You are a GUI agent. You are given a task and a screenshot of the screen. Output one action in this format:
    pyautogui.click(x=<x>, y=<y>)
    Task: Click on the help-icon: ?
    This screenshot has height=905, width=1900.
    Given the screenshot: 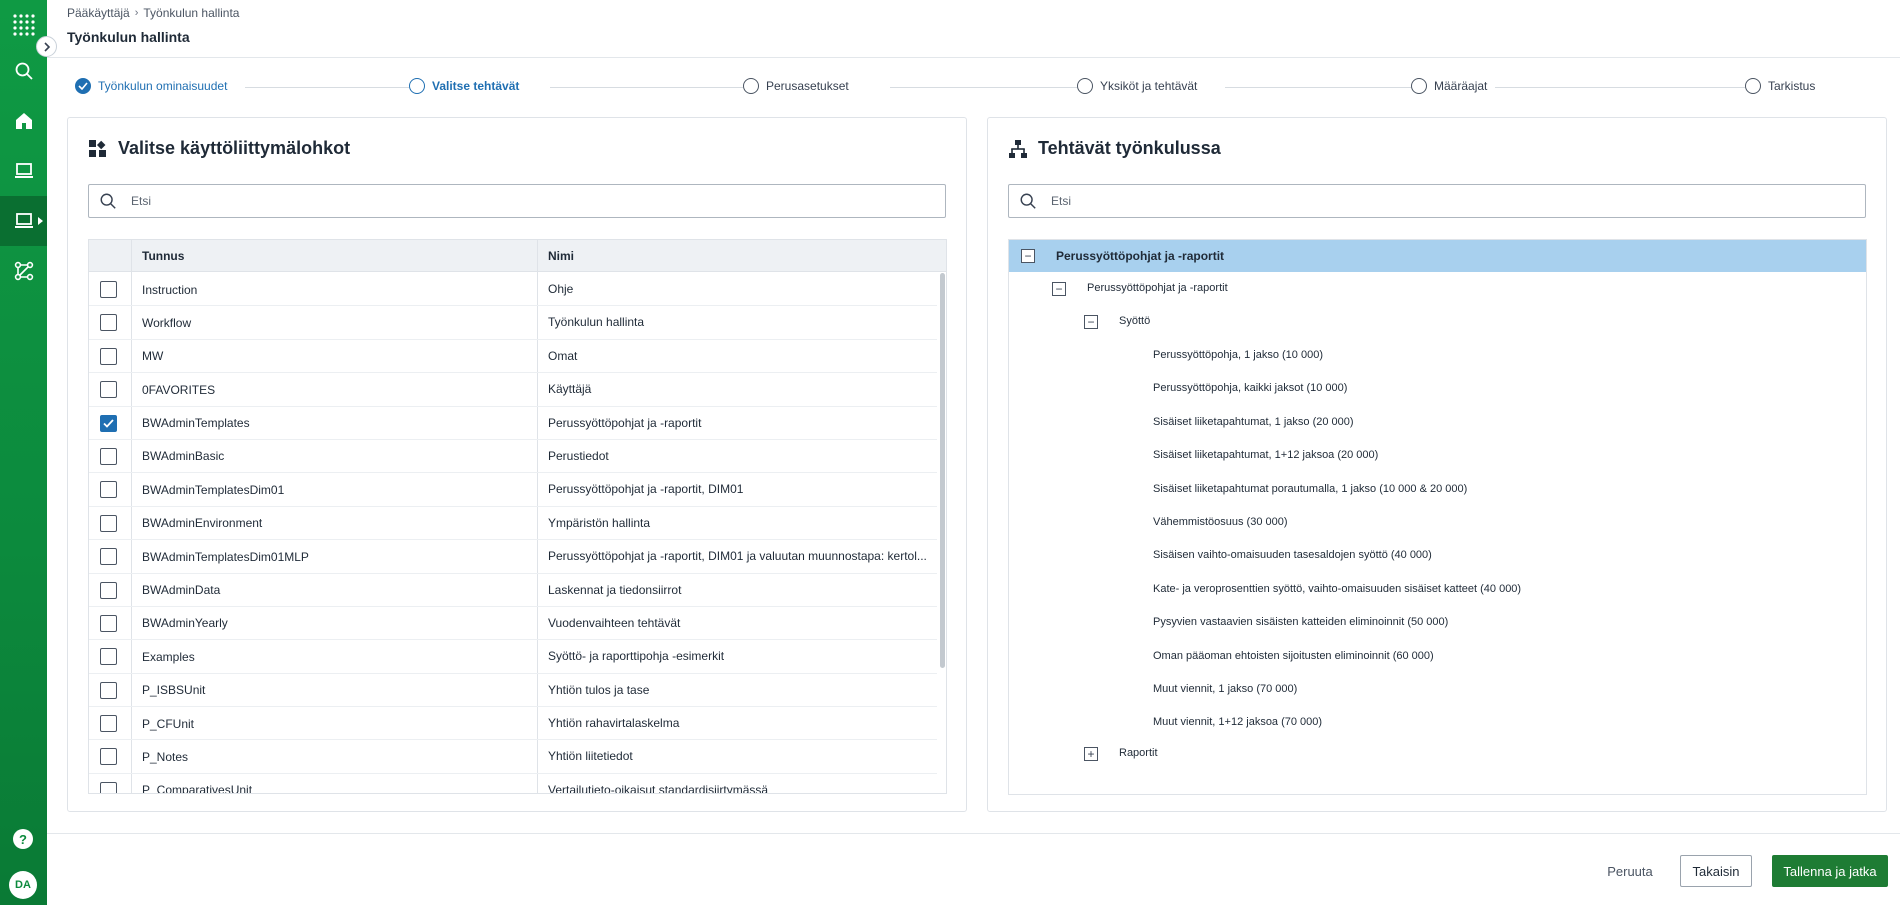 What is the action you would take?
    pyautogui.click(x=23, y=839)
    